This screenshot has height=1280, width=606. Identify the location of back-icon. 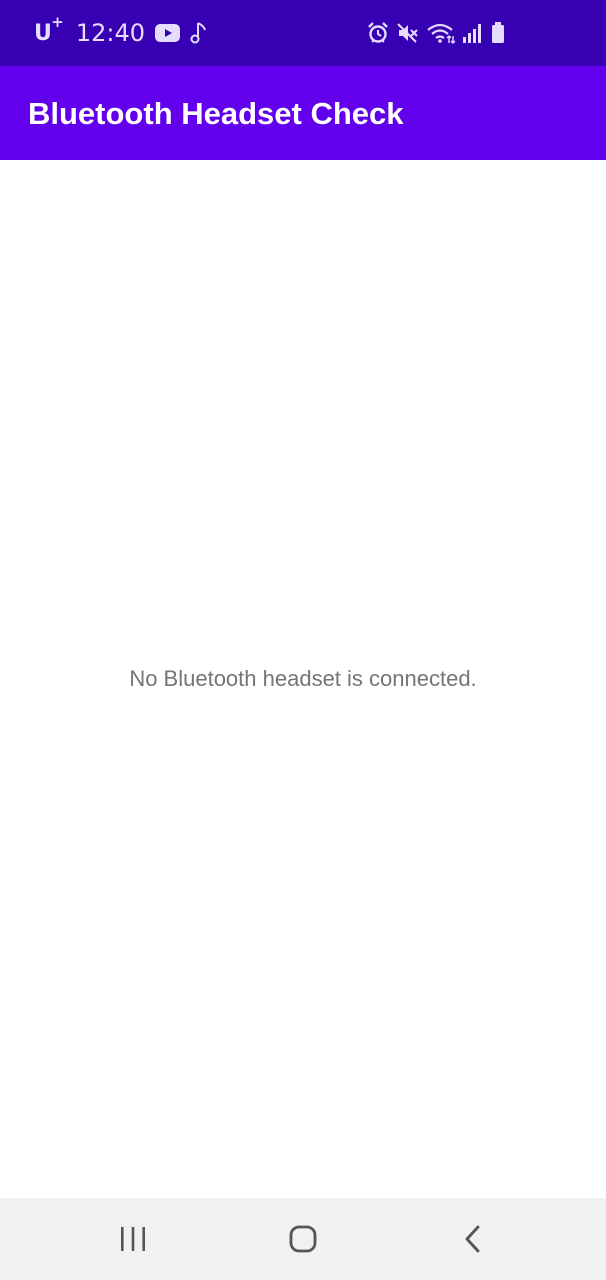
(472, 1239).